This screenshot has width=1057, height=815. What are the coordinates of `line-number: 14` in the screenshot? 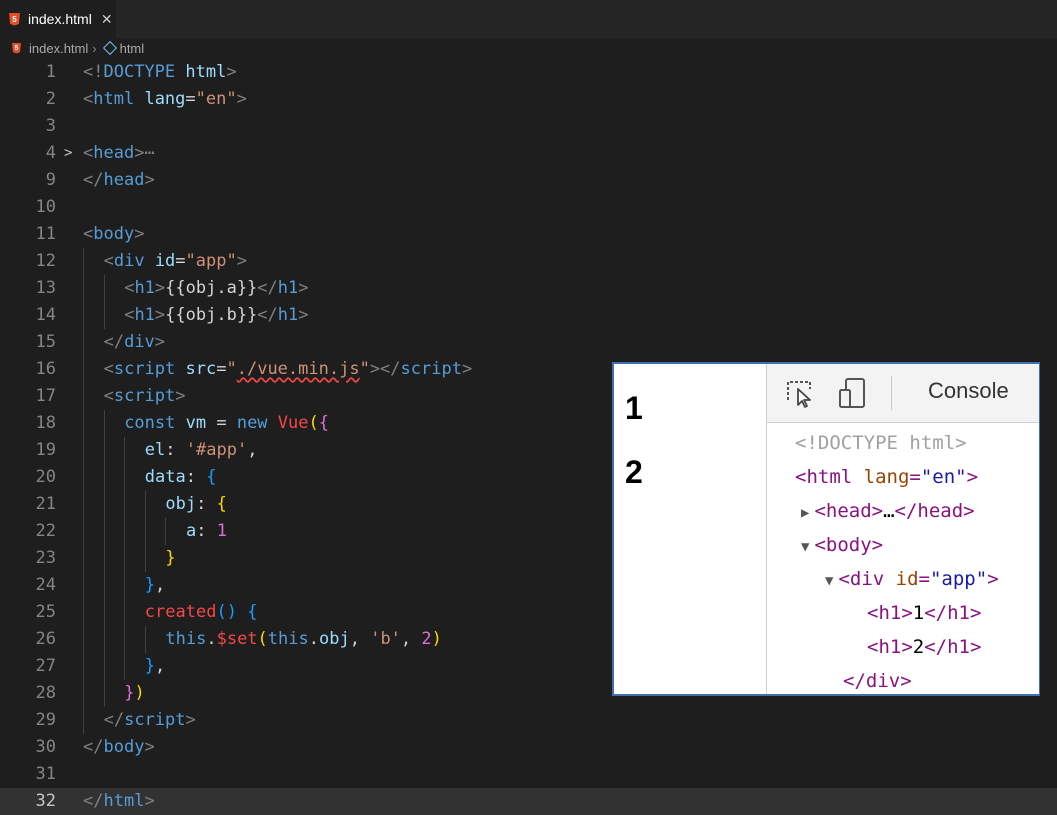 It's located at (45, 315).